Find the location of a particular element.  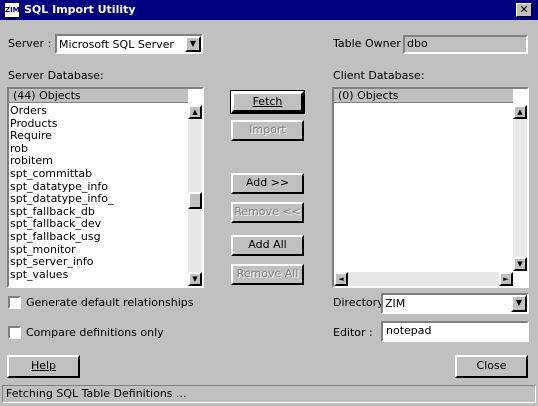

server-database-label: Server Database: is located at coordinates (56, 75).